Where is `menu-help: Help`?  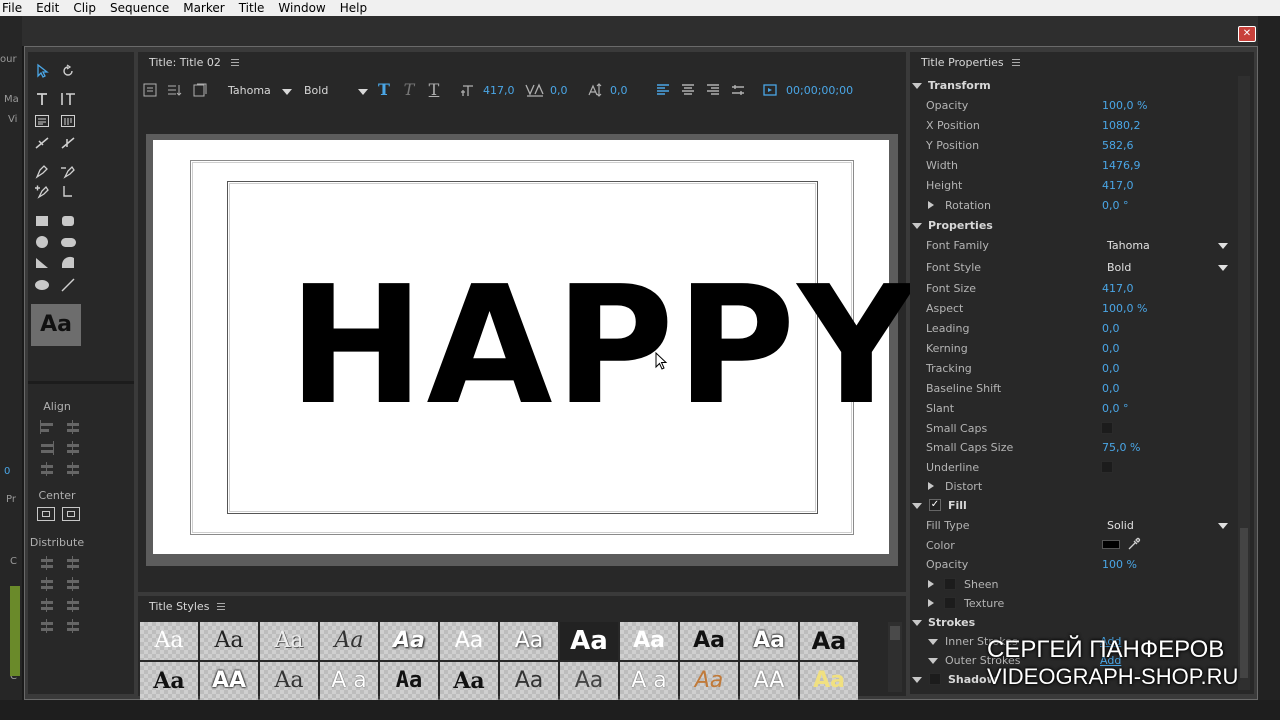 menu-help: Help is located at coordinates (354, 8).